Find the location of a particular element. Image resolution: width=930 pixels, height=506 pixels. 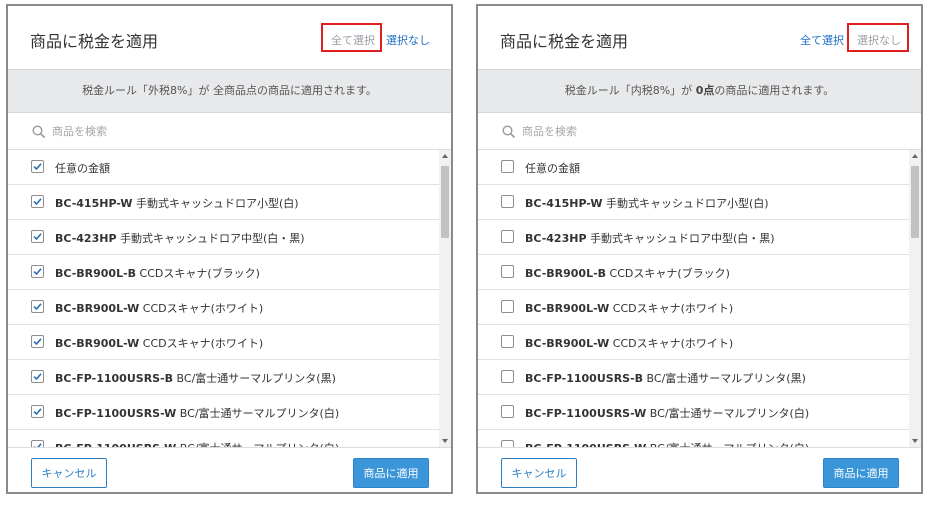

product-name: CCDスキャナ(ブラック) is located at coordinates (668, 273).